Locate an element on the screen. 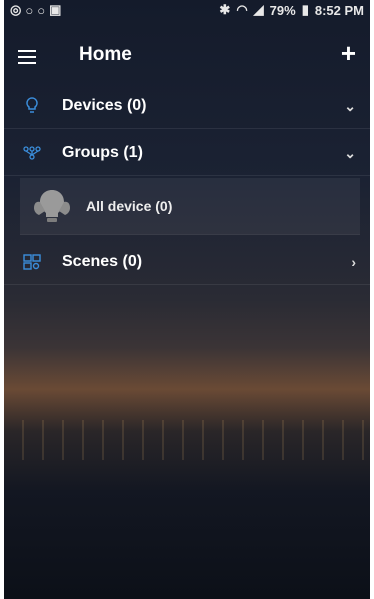 This screenshot has width=374, height=599. group-item-all-device: All device (0) is located at coordinates (190, 206).